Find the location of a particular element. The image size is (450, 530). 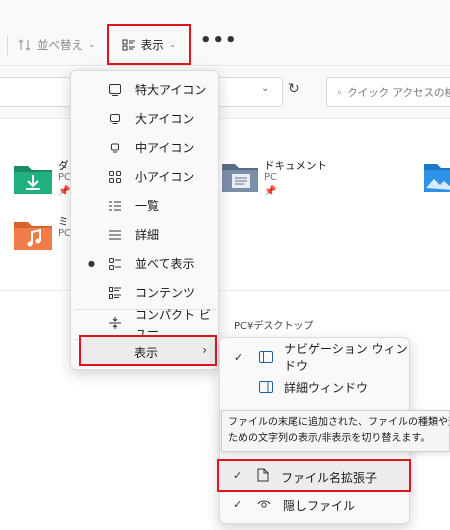

folder-name: ドキュメント is located at coordinates (295, 166).